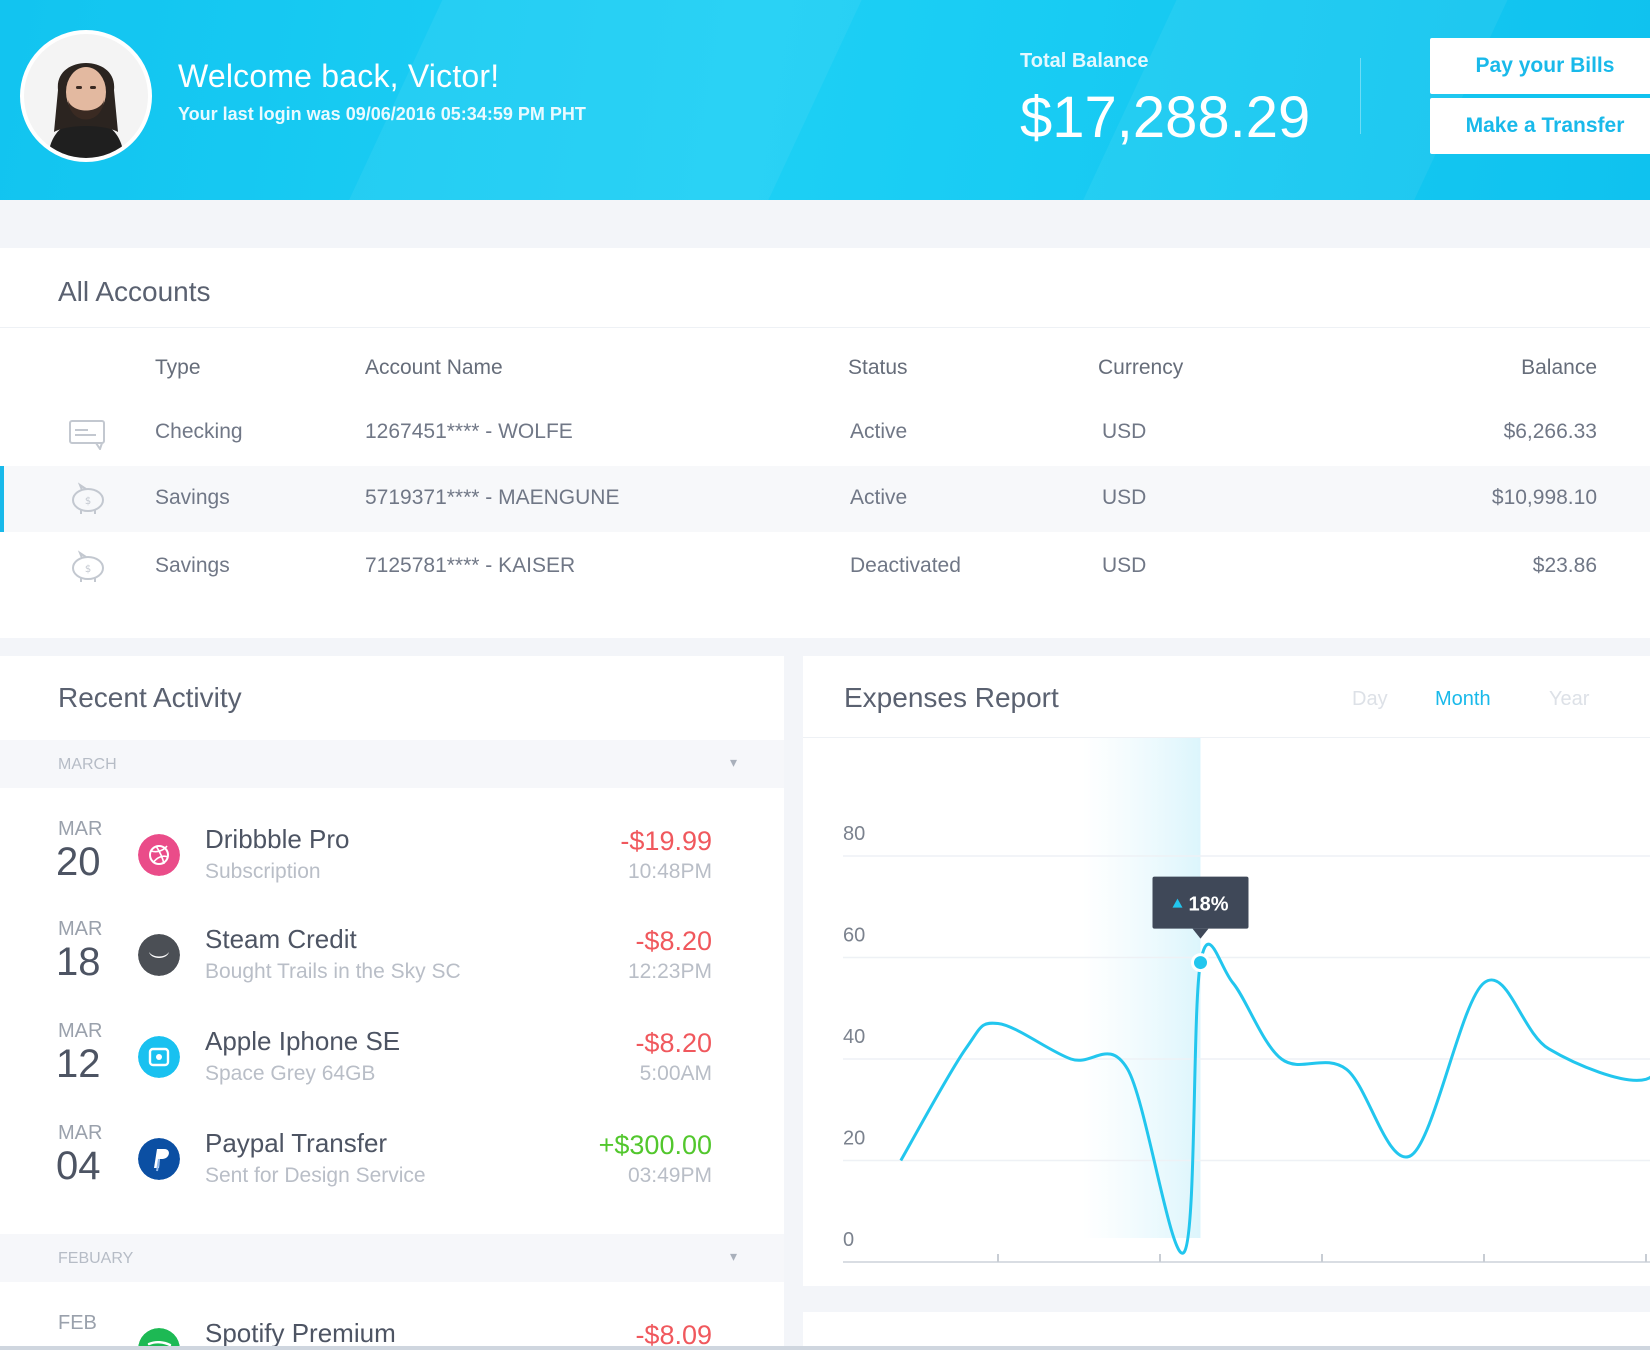 Image resolution: width=1650 pixels, height=1350 pixels. I want to click on activity-amount: +$300.00, so click(655, 1145).